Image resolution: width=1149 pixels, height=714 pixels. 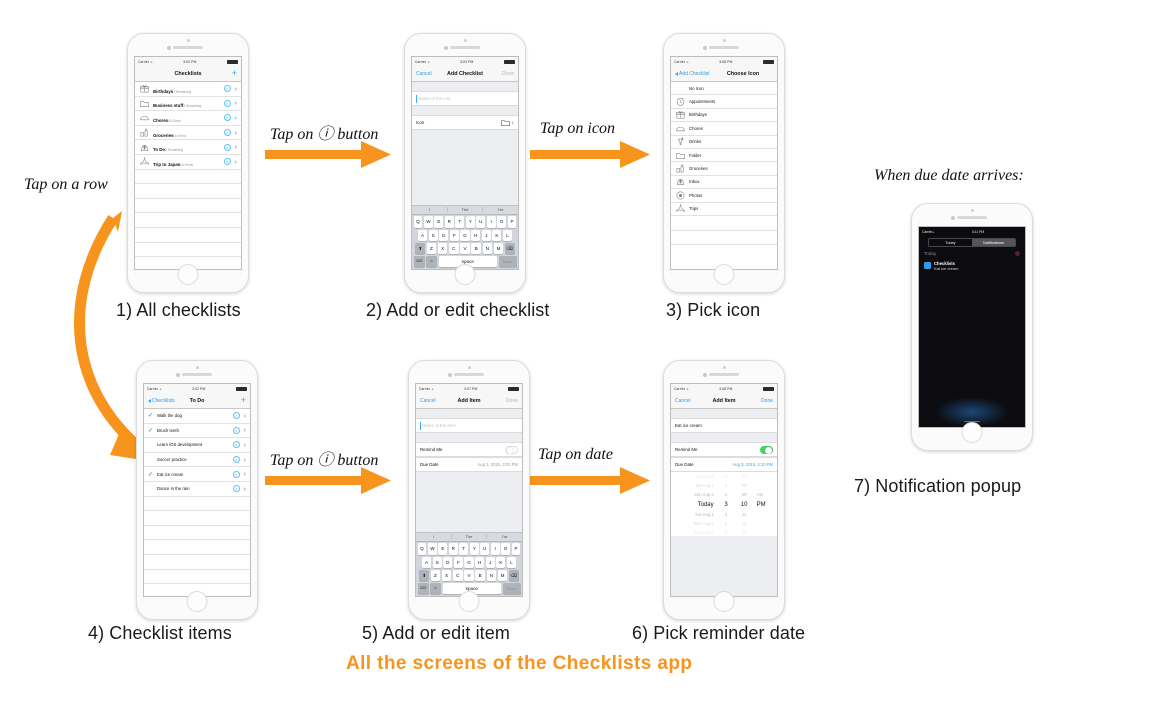 What do you see at coordinates (766, 449) in the screenshot?
I see `remind-me-toggle` at bounding box center [766, 449].